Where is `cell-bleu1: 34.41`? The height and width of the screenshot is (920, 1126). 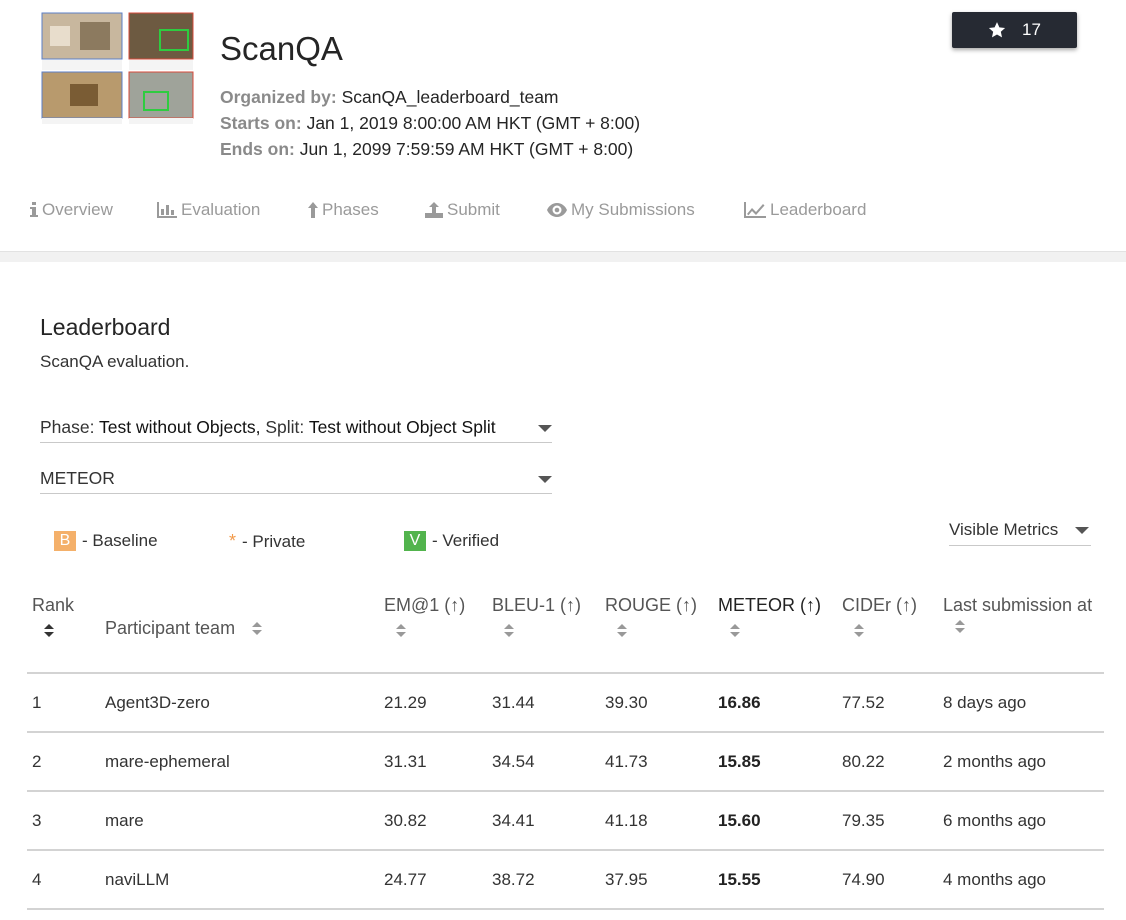 cell-bleu1: 34.41 is located at coordinates (548, 821).